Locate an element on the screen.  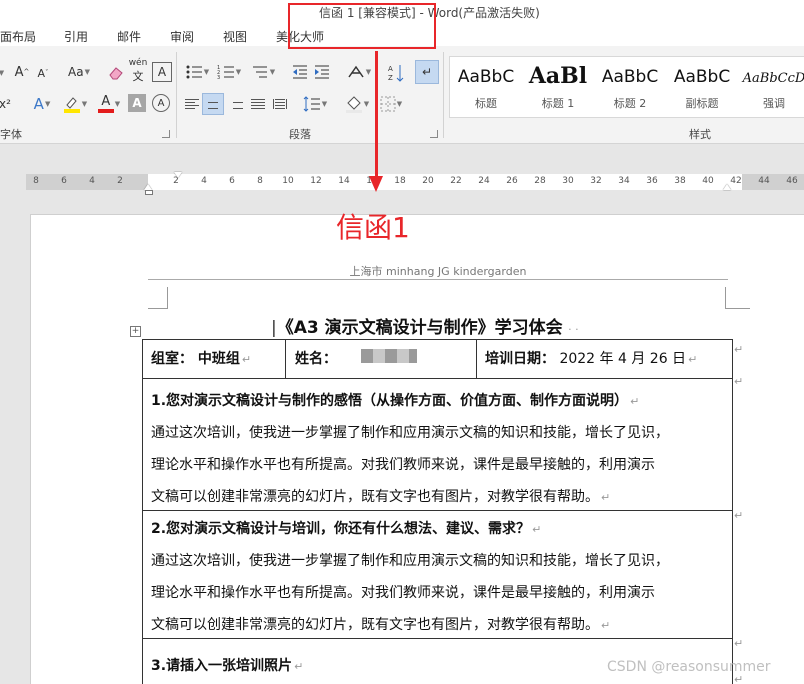
align-left-button is located at coordinates (192, 104).